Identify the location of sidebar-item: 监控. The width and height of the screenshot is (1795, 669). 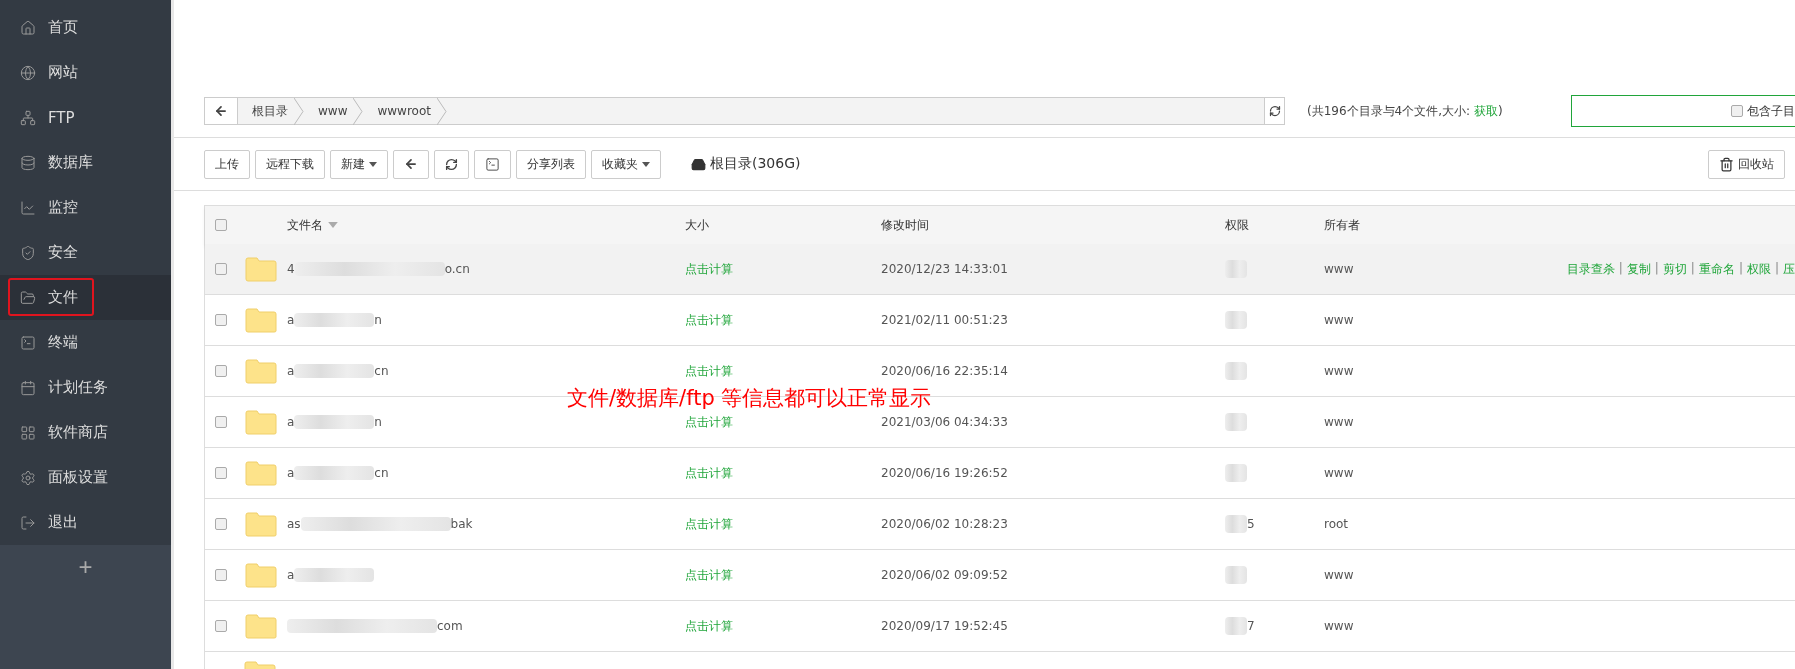
(85, 207).